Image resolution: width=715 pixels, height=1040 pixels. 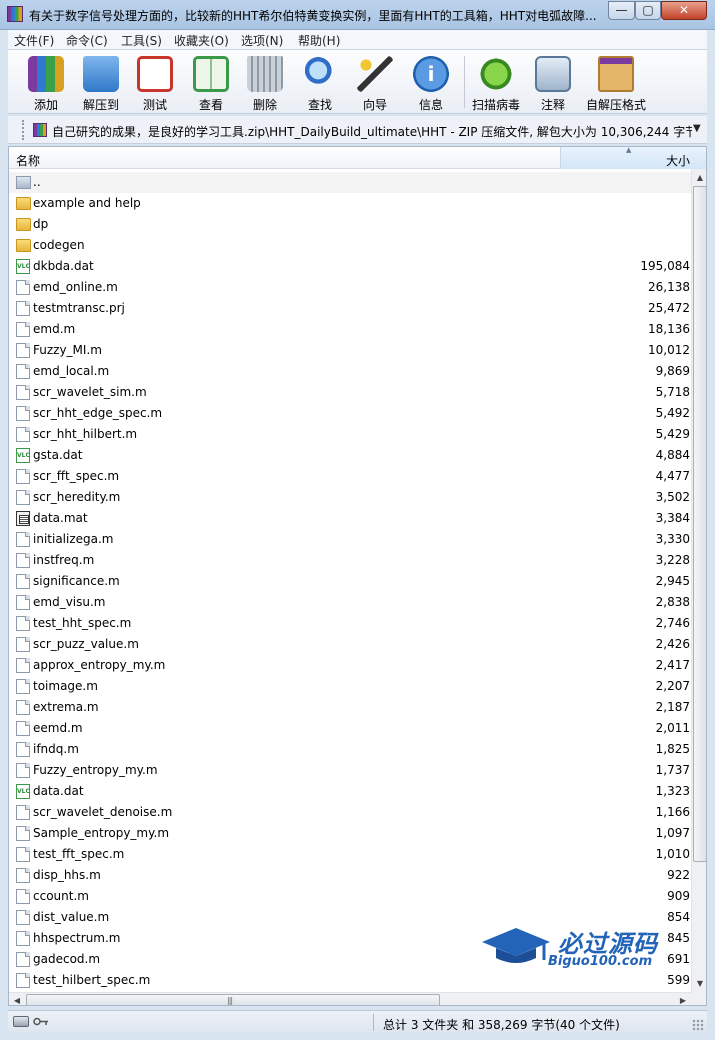 I want to click on menu-favorites: 收藏夹(O), so click(x=201, y=40).